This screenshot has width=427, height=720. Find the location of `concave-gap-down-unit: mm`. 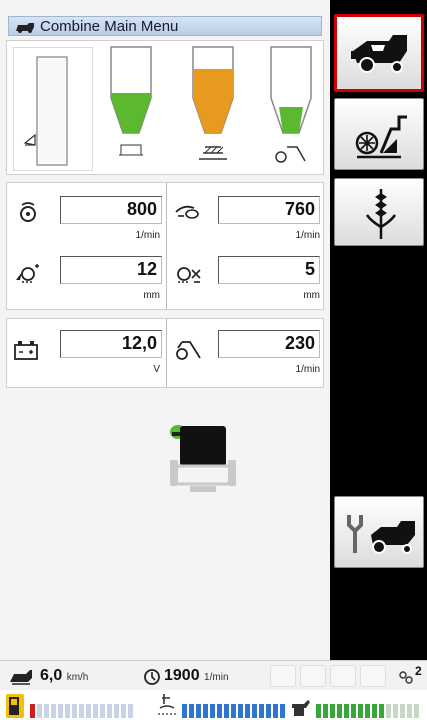

concave-gap-down-unit: mm is located at coordinates (311, 295).